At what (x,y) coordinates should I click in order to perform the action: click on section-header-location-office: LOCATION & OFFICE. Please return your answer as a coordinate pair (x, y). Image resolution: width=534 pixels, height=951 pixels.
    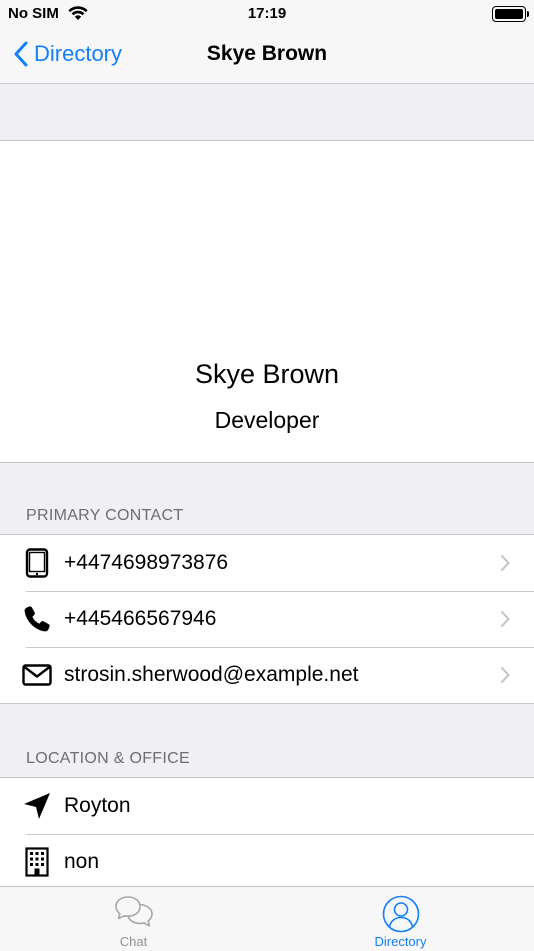
    Looking at the image, I should click on (108, 758).